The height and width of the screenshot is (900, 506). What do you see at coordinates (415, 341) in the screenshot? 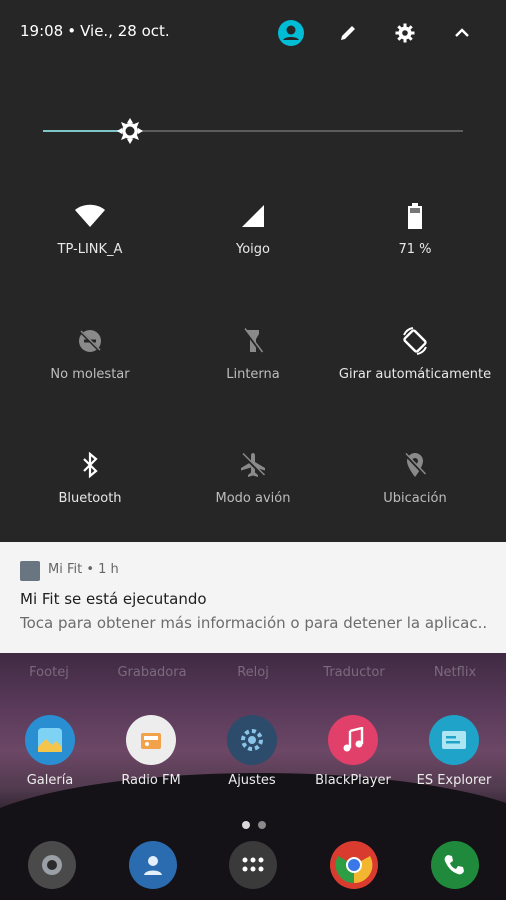
I see `auto-rotate-icon` at bounding box center [415, 341].